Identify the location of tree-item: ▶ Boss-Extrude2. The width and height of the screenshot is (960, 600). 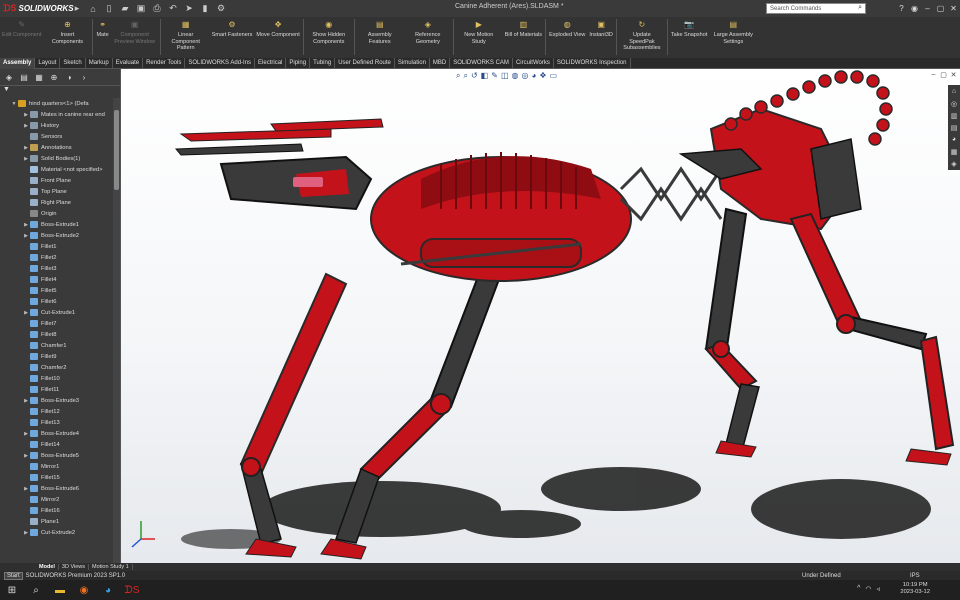
(56, 235).